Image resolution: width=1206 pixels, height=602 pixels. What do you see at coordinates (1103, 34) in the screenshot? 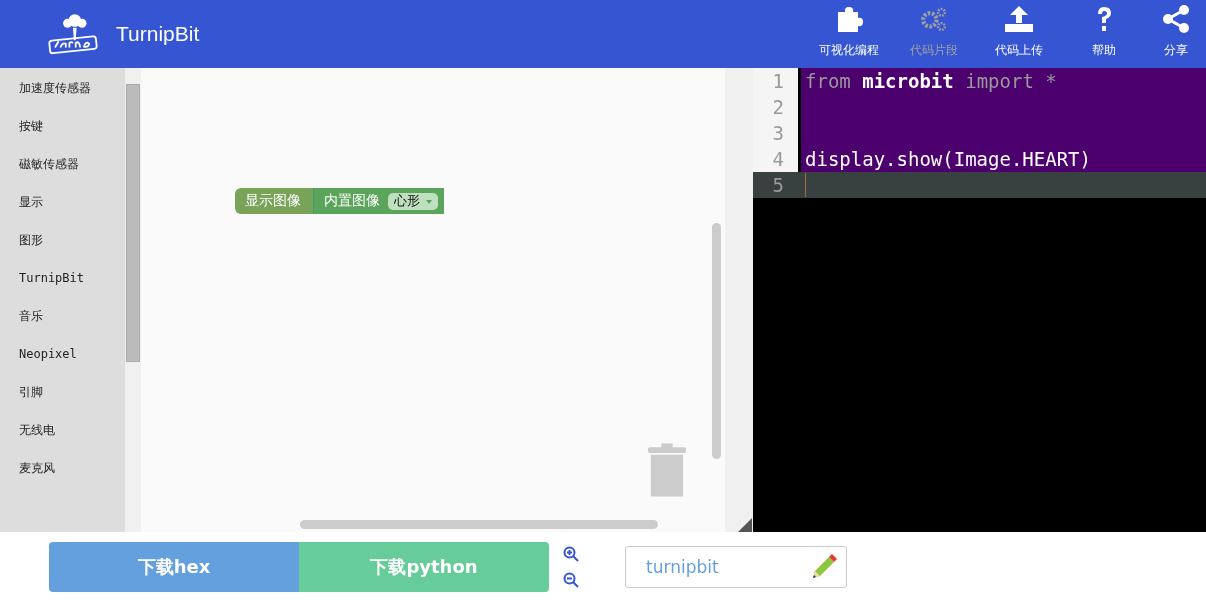
I see `nav-button: 帮助` at bounding box center [1103, 34].